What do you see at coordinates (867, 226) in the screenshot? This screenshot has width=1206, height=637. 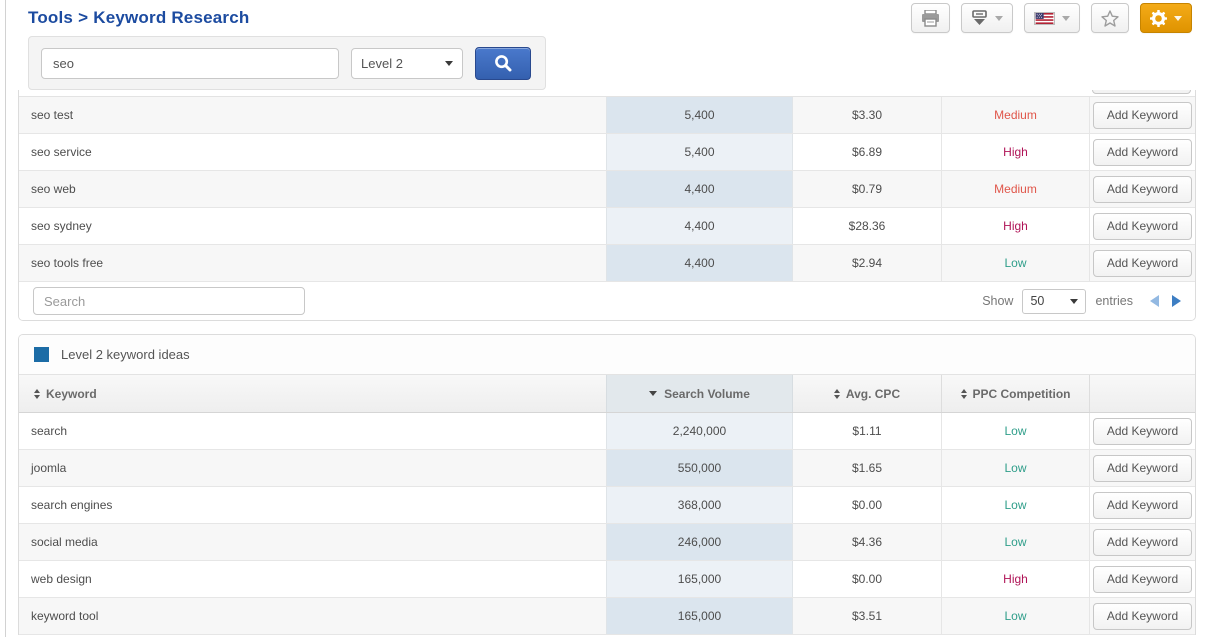 I see `avg-cpc-cell: $28.36` at bounding box center [867, 226].